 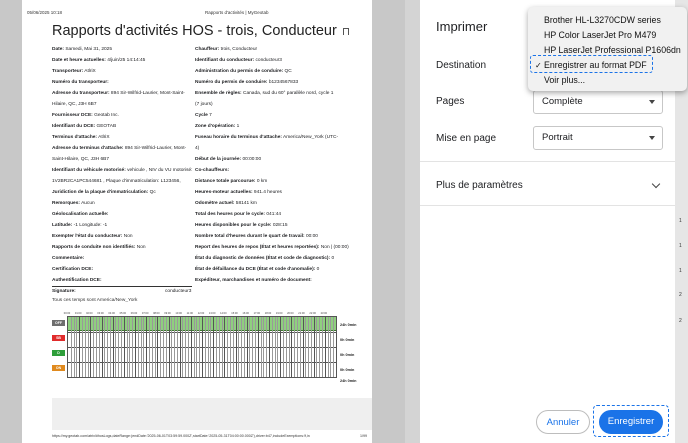 What do you see at coordinates (147, 93) in the screenshot?
I see `report-field-value: 894 Sir-Wilfrid-Laurier, Mont-Saint-` at bounding box center [147, 93].